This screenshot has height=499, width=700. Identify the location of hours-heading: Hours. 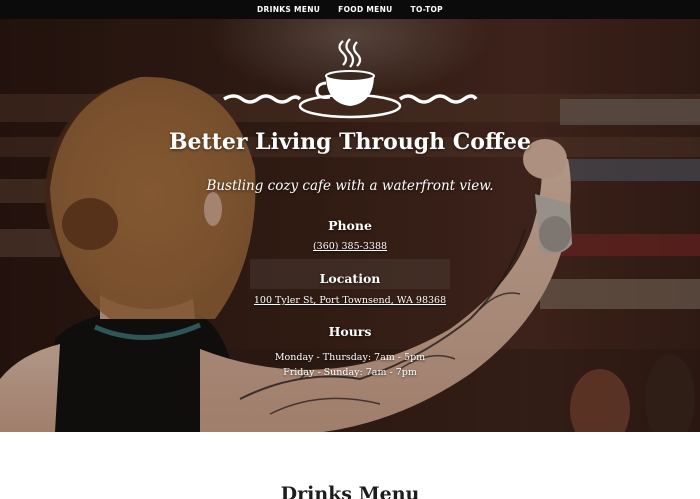
(350, 331).